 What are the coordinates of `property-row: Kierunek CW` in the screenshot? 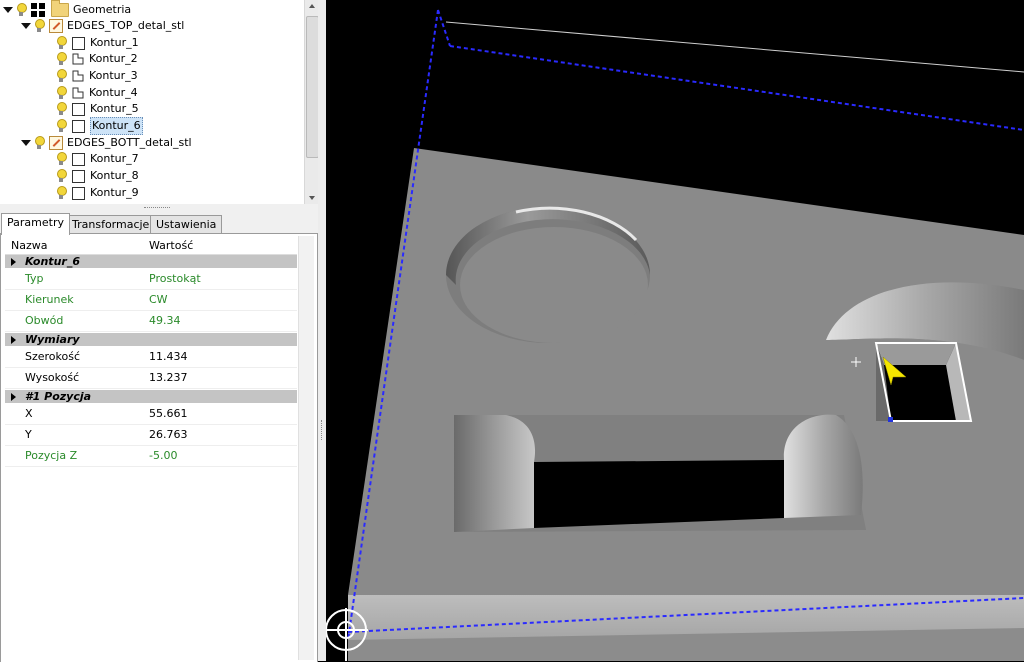 It's located at (151, 300).